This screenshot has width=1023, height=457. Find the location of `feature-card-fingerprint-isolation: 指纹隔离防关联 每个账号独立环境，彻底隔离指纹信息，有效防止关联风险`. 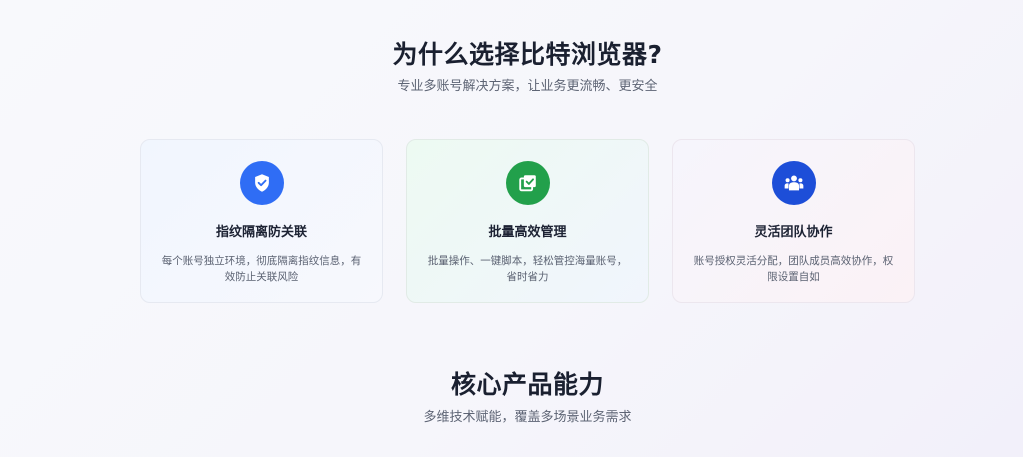

feature-card-fingerprint-isolation: 指纹隔离防关联 每个账号独立环境，彻底隔离指纹信息，有效防止关联风险 is located at coordinates (261, 221).